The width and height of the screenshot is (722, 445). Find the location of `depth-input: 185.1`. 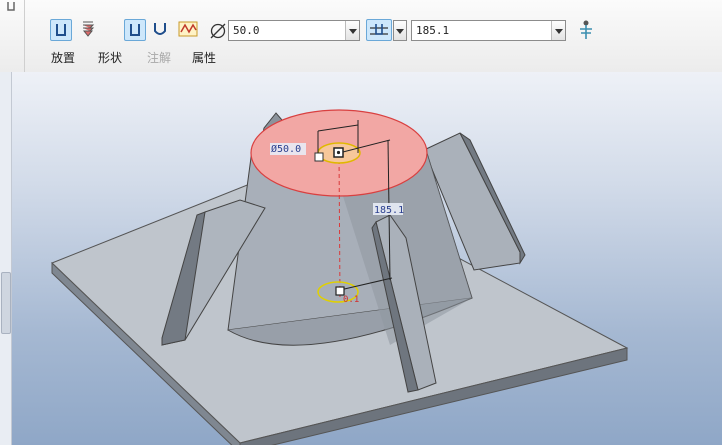

depth-input: 185.1 is located at coordinates (488, 30).